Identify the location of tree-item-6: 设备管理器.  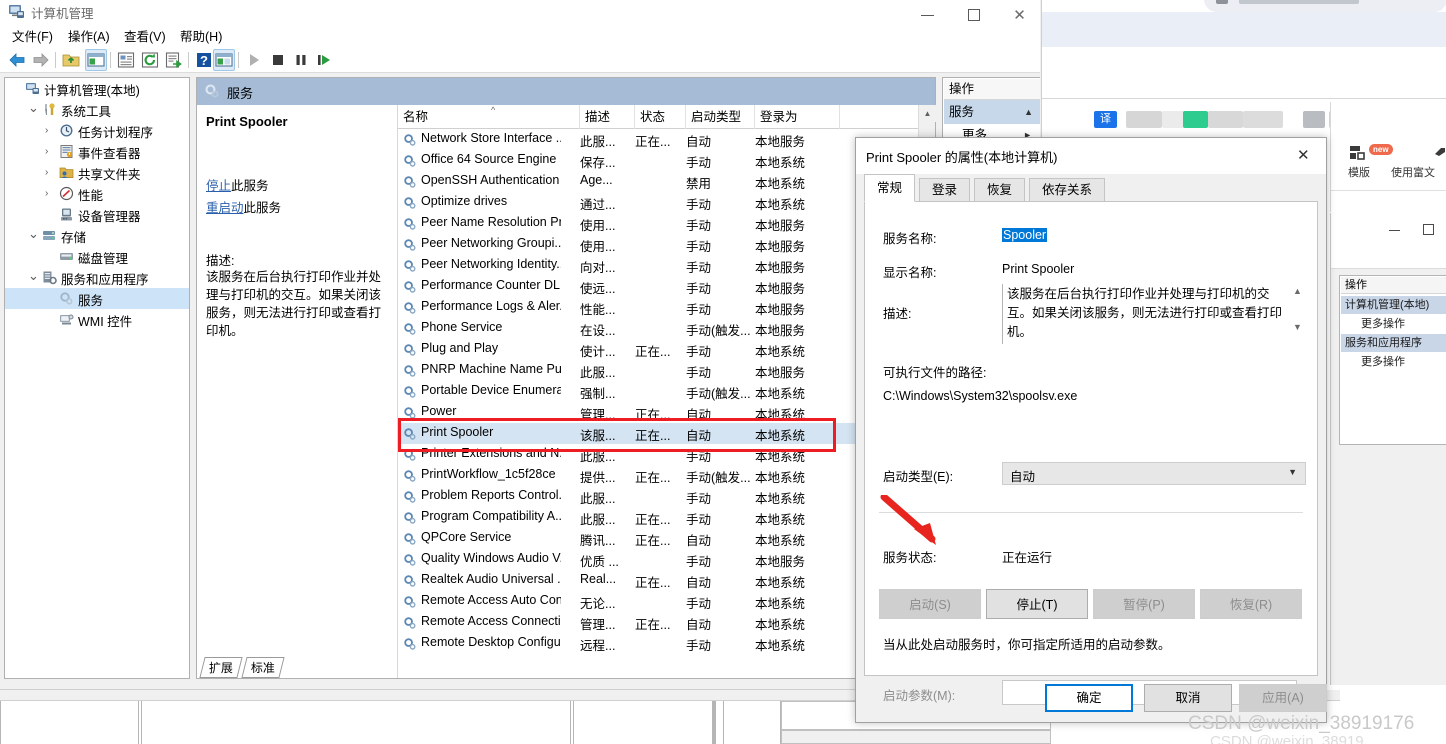
(97, 214).